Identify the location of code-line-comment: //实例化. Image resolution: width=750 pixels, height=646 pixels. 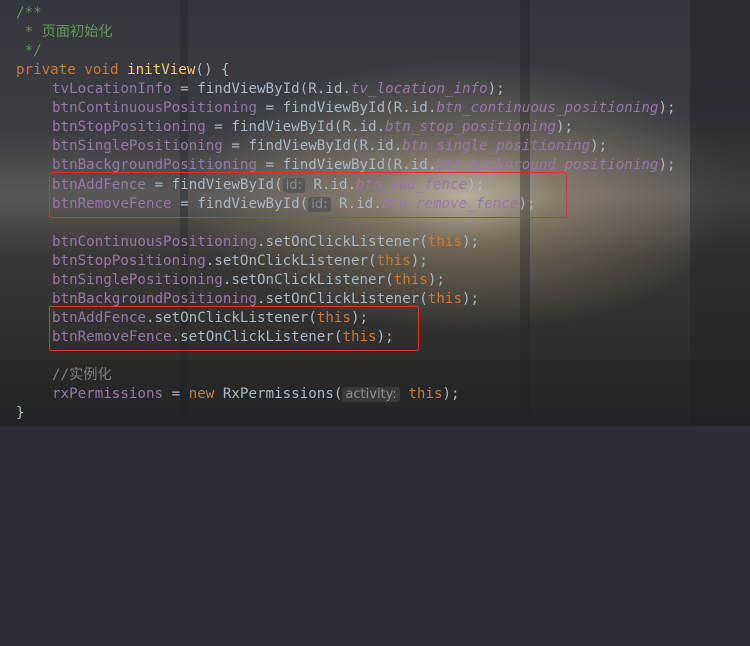
(82, 375).